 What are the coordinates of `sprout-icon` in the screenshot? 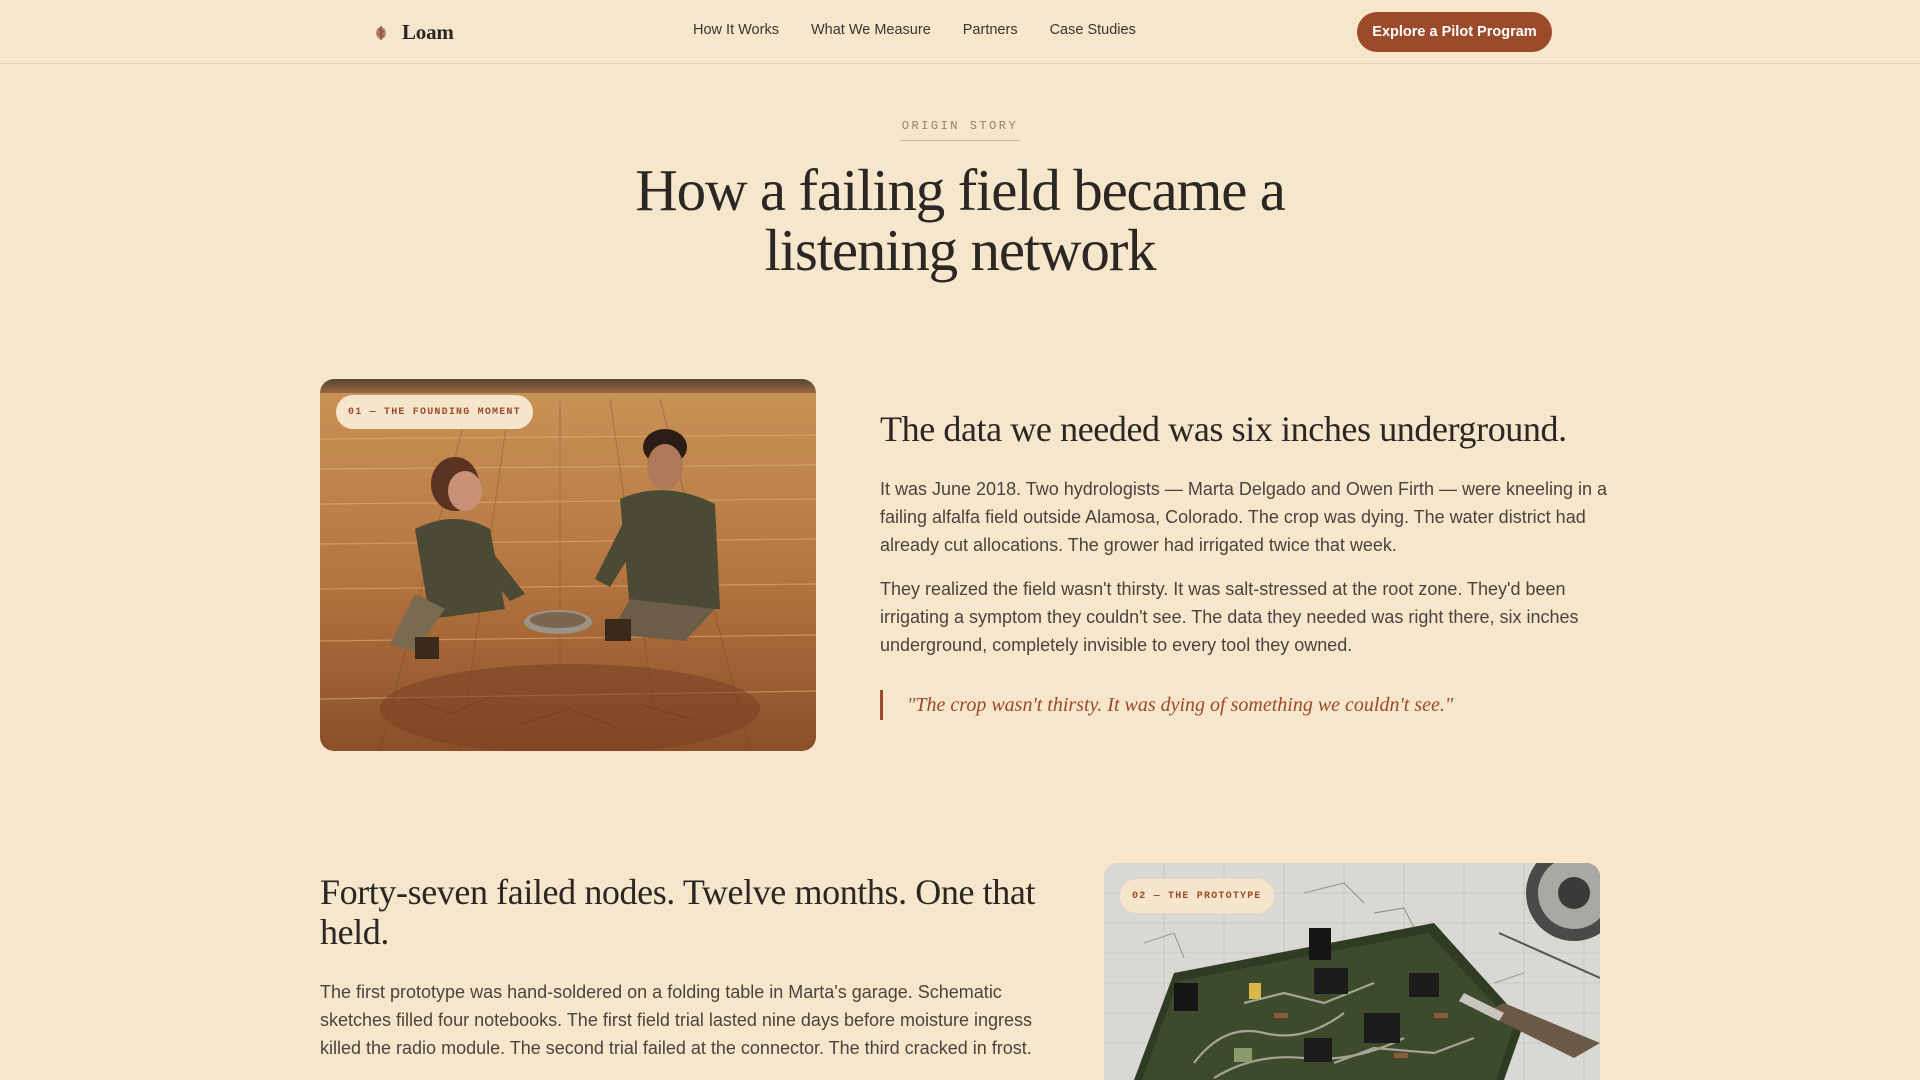 It's located at (381, 33).